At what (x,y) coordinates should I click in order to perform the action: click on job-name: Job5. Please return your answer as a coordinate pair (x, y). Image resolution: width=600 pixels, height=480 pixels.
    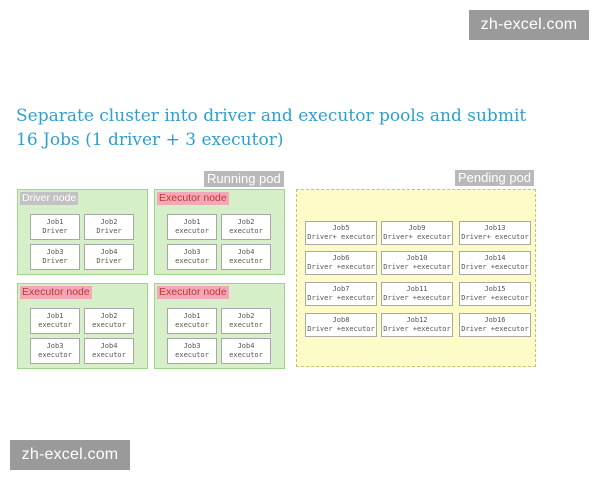
    Looking at the image, I should click on (341, 228).